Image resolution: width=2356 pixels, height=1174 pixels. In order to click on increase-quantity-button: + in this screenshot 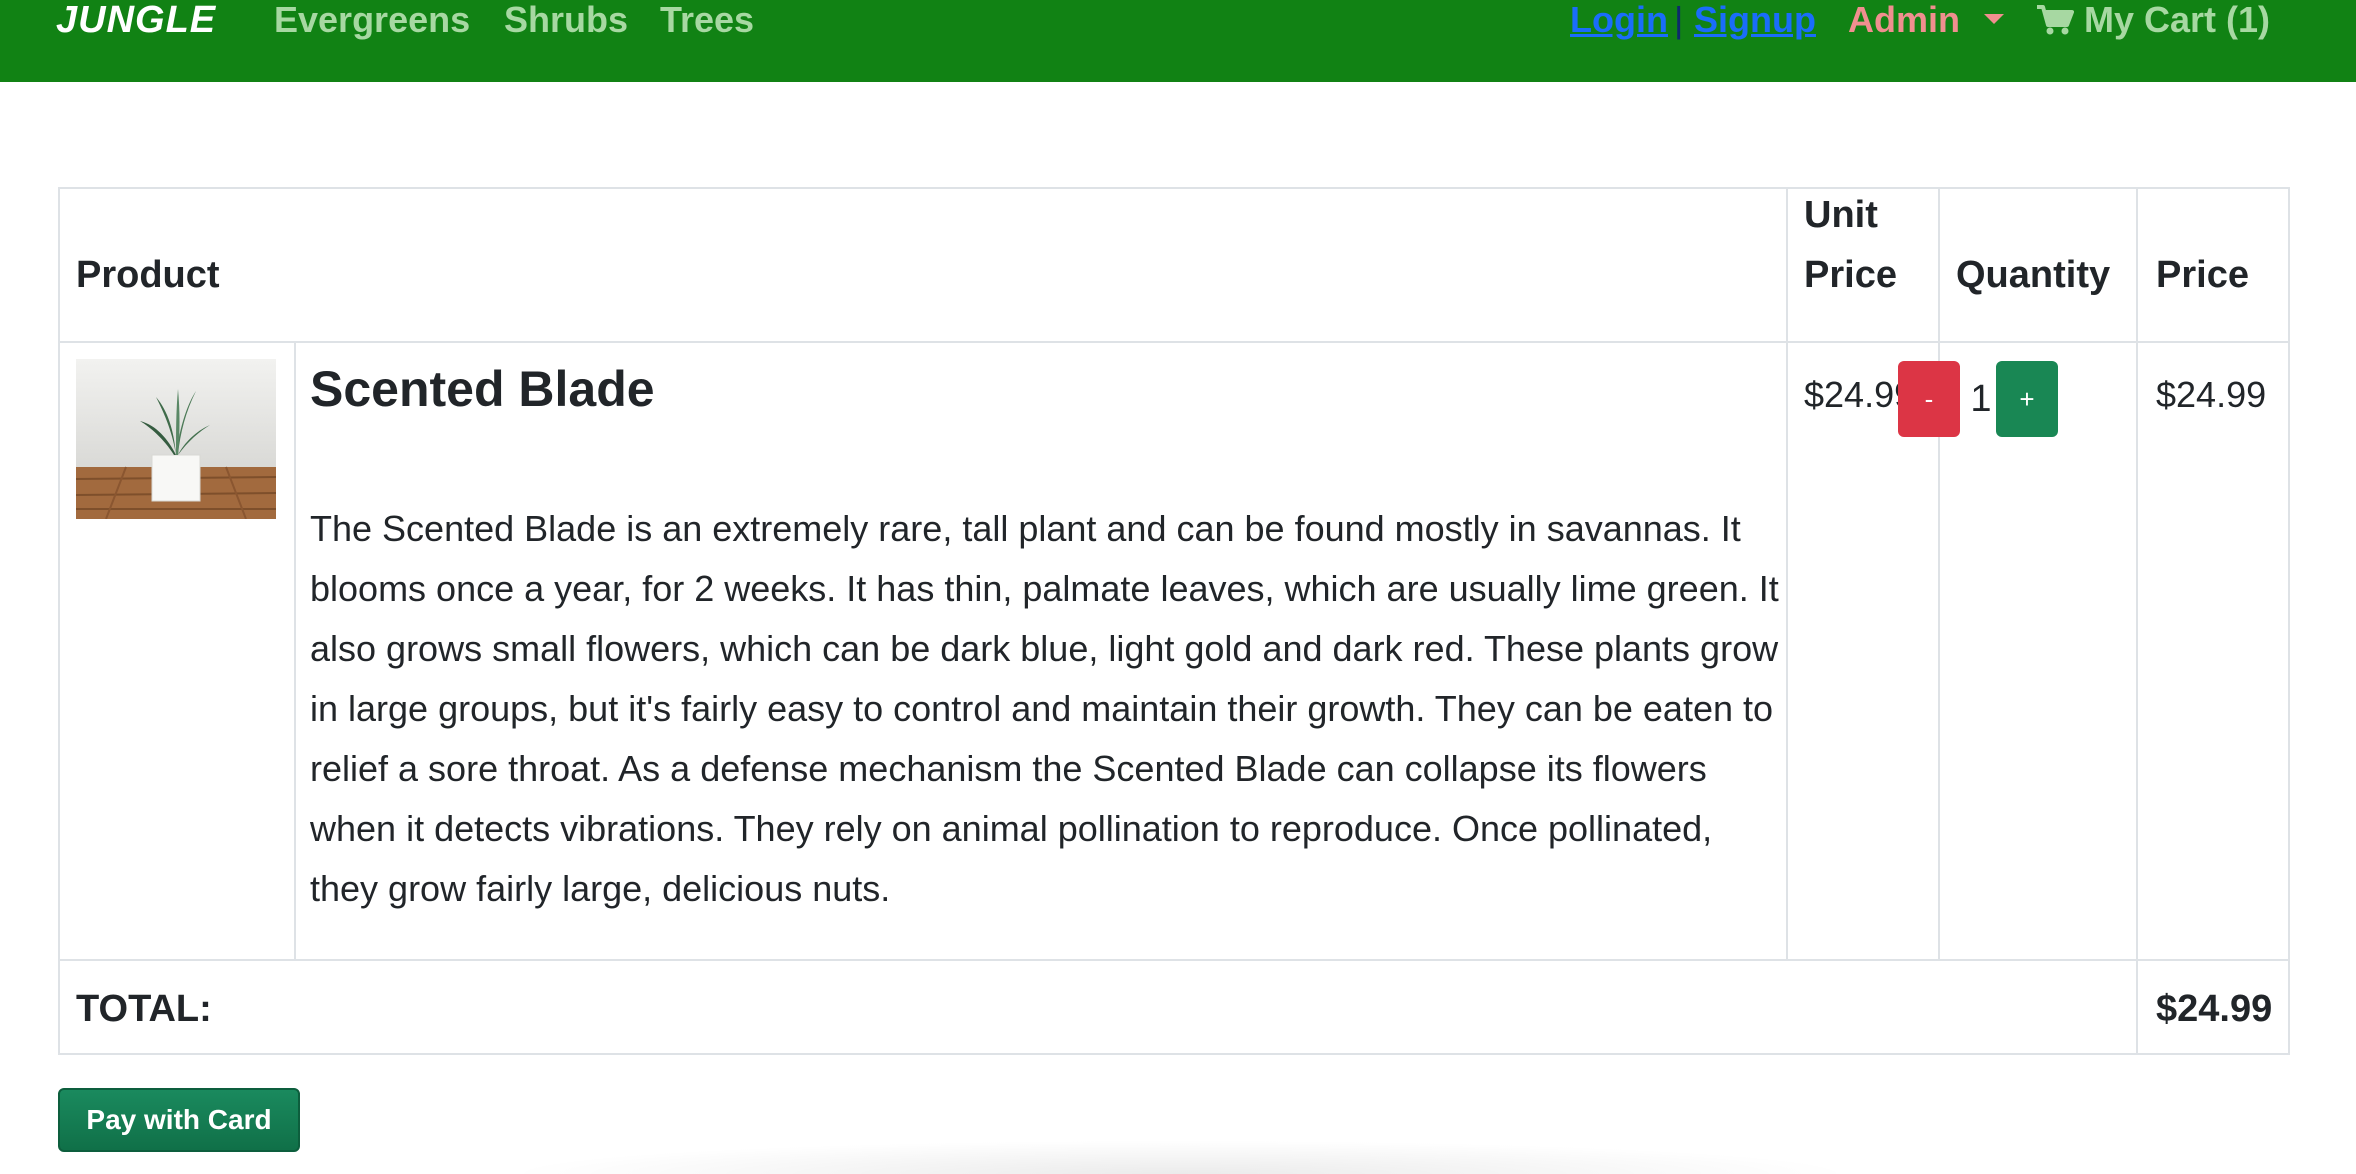, I will do `click(2027, 399)`.